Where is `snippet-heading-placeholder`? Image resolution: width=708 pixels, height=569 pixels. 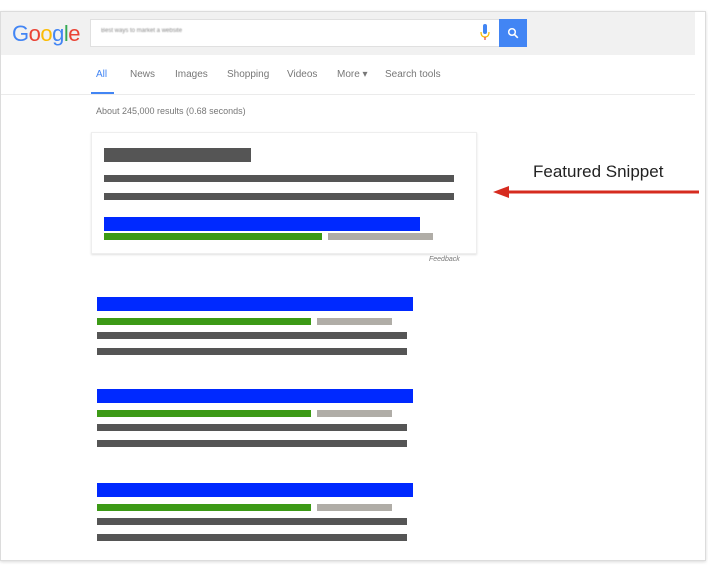
snippet-heading-placeholder is located at coordinates (177, 155).